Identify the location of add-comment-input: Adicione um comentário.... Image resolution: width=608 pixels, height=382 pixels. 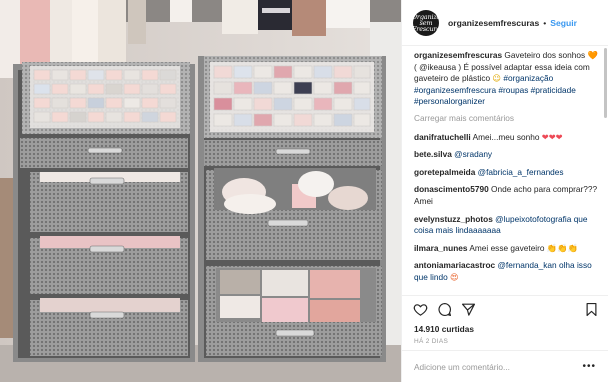
(462, 367).